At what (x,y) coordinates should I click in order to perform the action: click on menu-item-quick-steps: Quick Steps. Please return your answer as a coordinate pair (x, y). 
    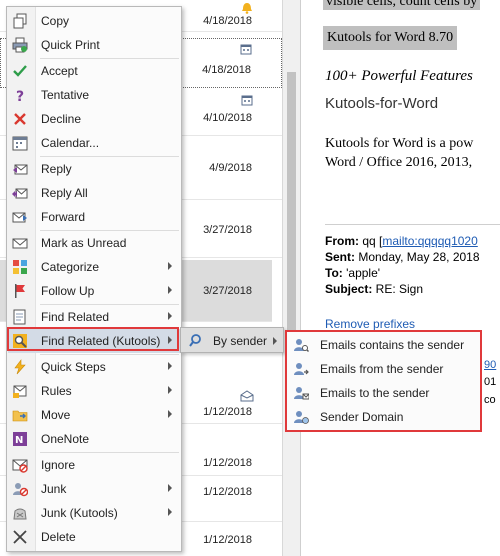
    Looking at the image, I should click on (94, 367).